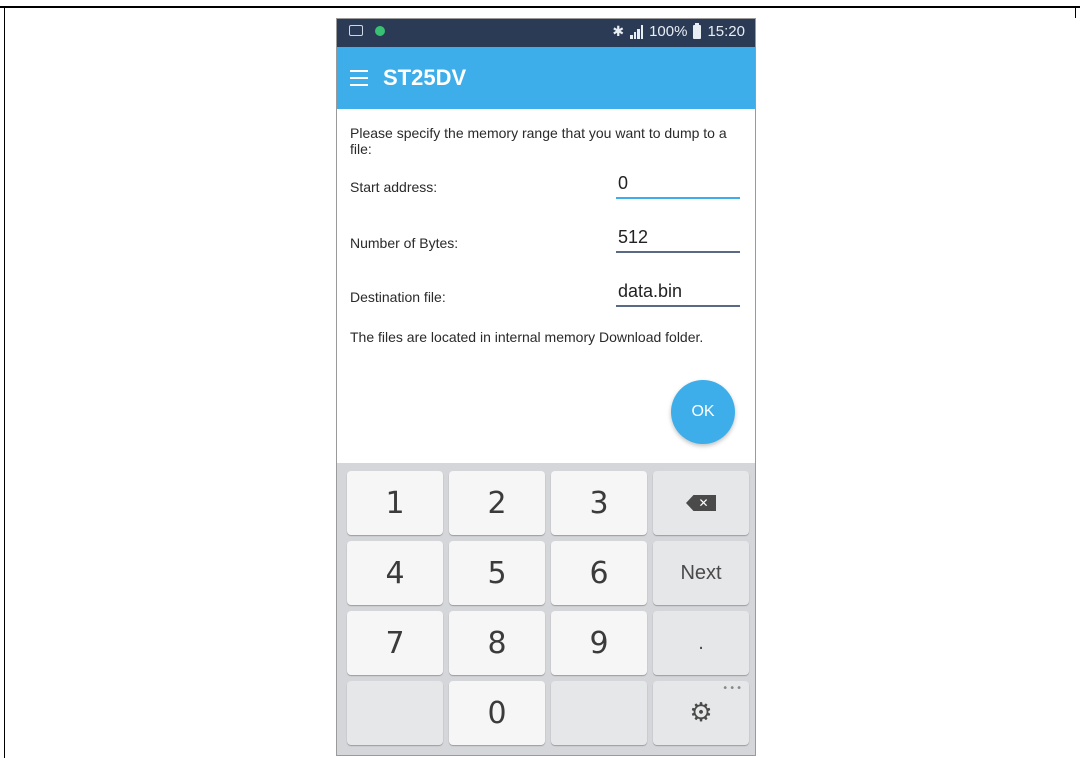 The image size is (1080, 758). Describe the element at coordinates (546, 78) in the screenshot. I see `app-bar: ST25DV` at that location.